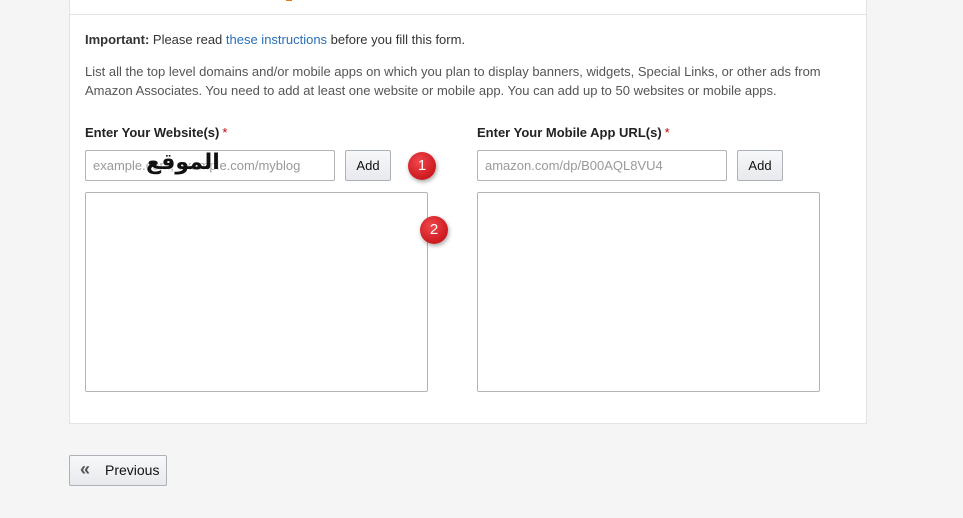 Image resolution: width=963 pixels, height=518 pixels. I want to click on add-website-button: Add, so click(368, 165).